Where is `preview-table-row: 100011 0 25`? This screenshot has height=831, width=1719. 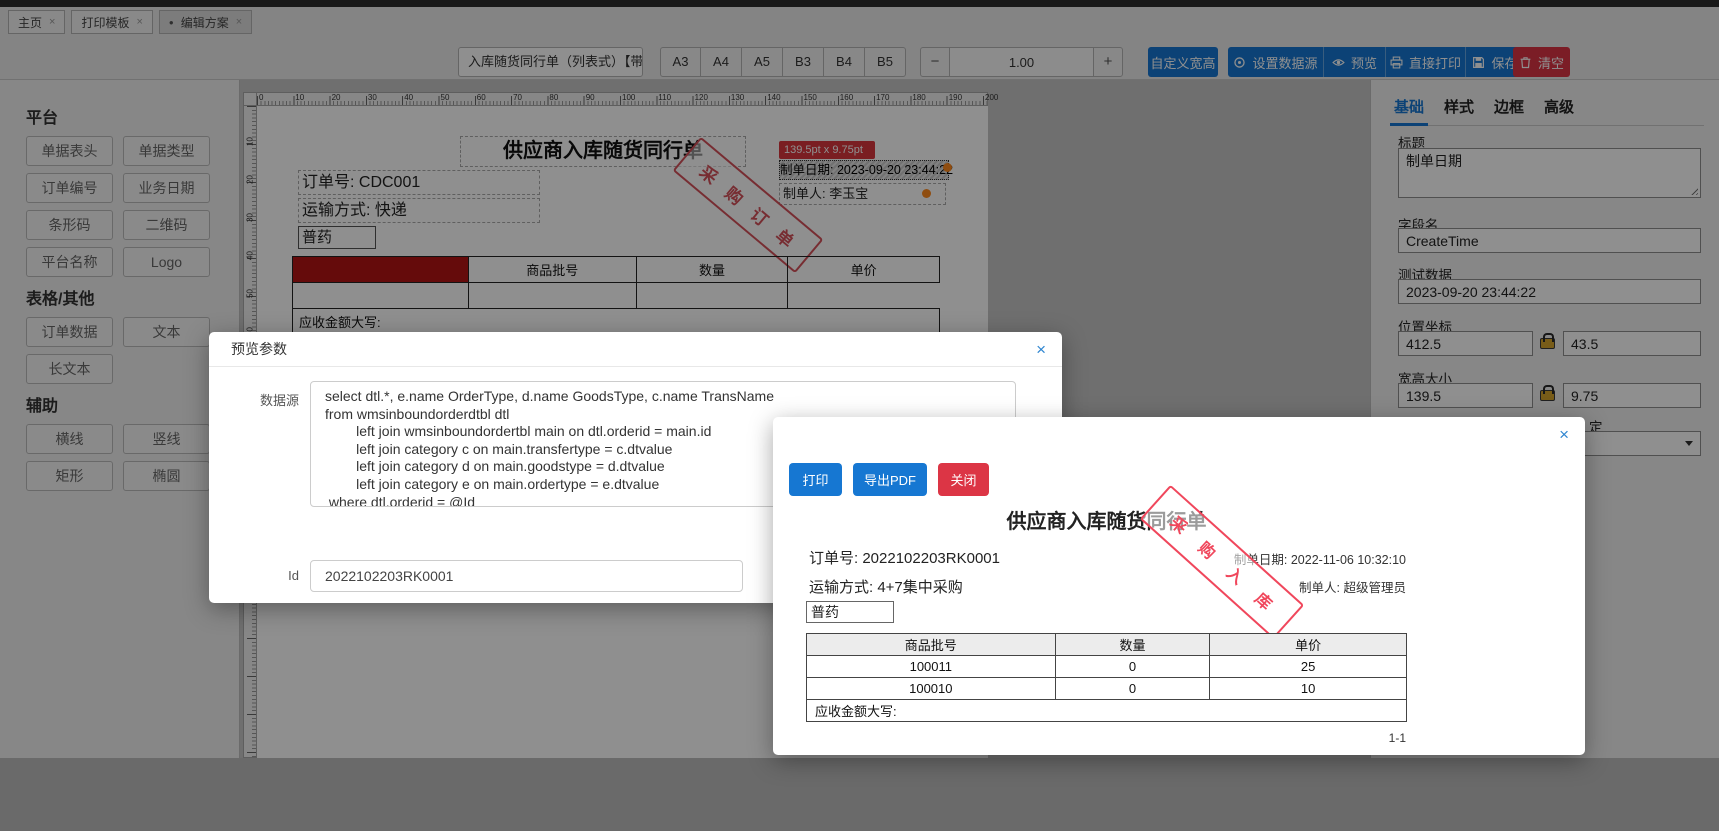
preview-table-row: 100011 0 25 is located at coordinates (1106, 666).